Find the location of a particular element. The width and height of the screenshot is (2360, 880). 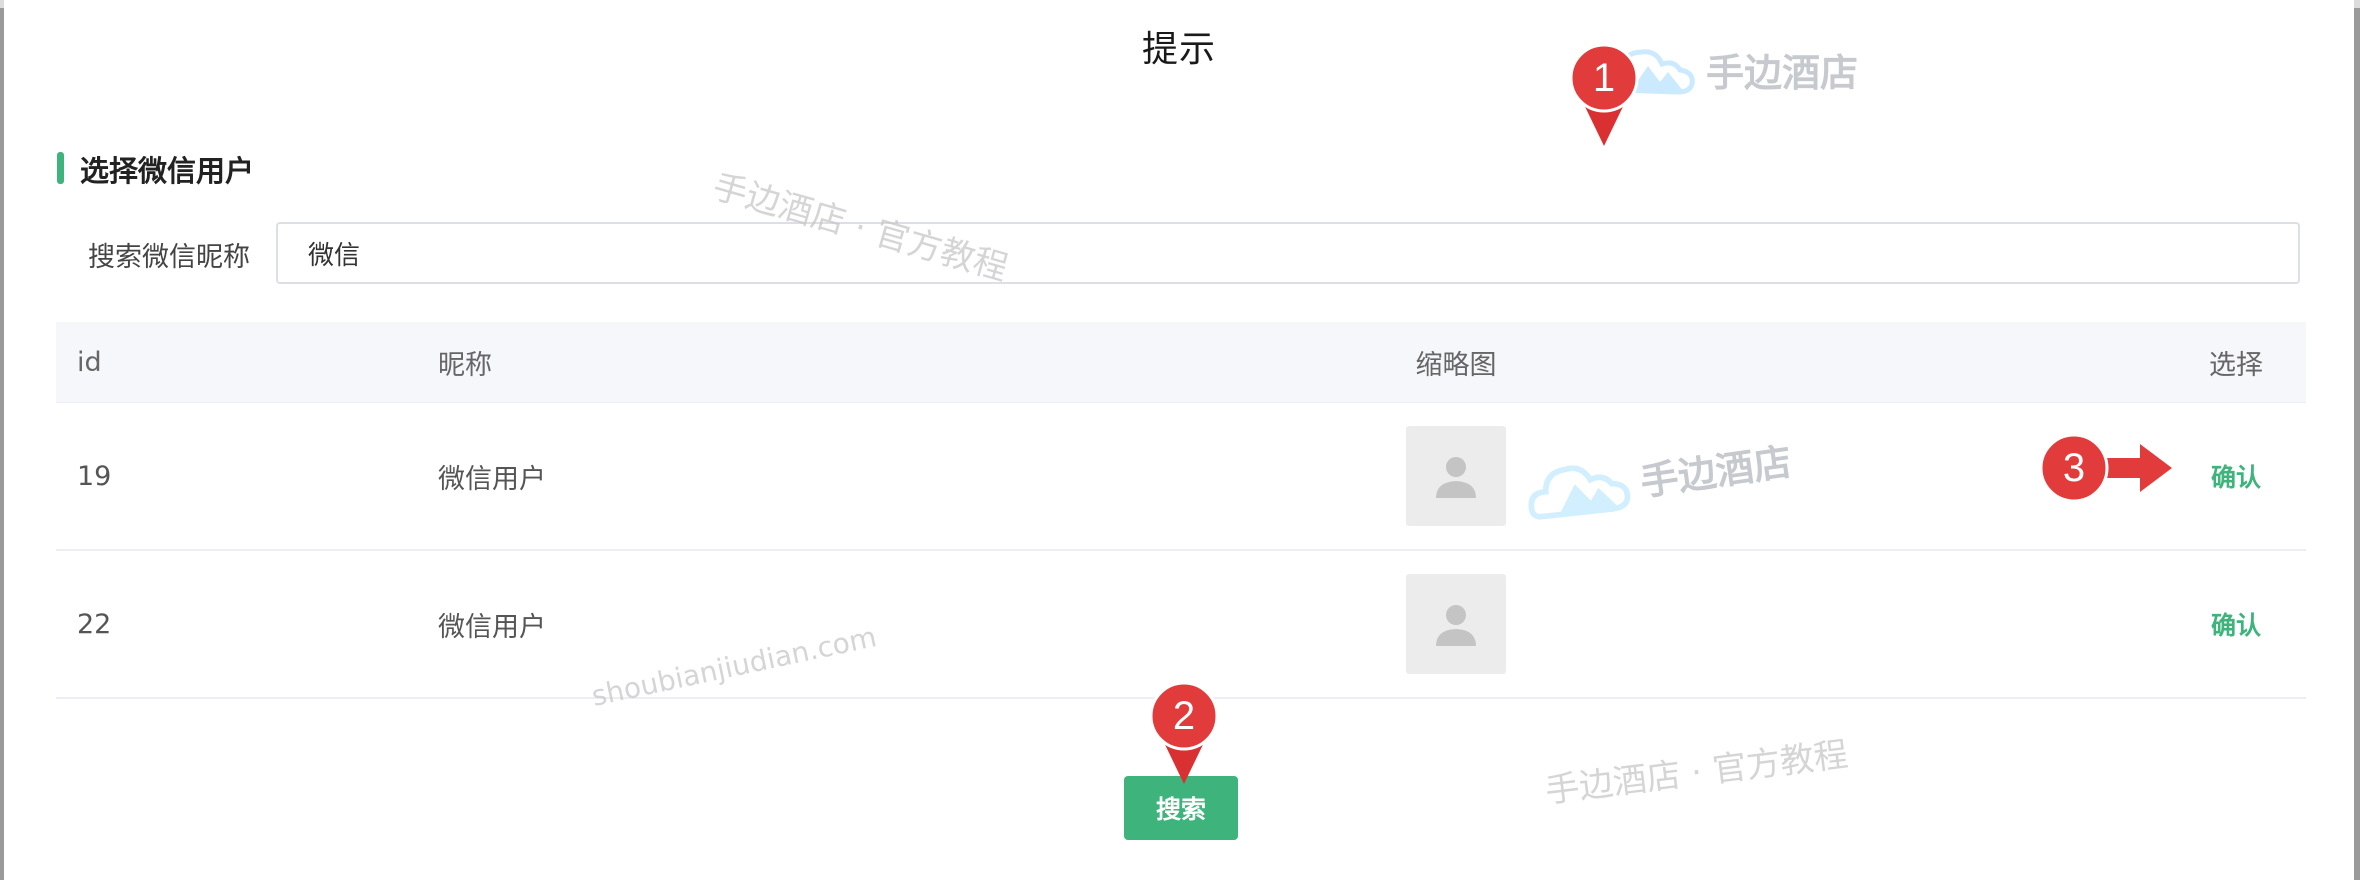

step-marker-3-label: 3 is located at coordinates (2074, 468).